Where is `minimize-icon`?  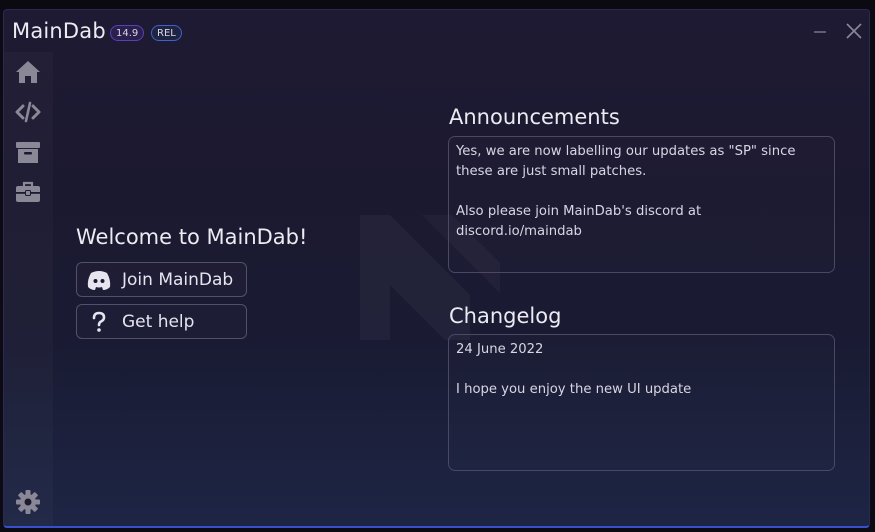 minimize-icon is located at coordinates (820, 32).